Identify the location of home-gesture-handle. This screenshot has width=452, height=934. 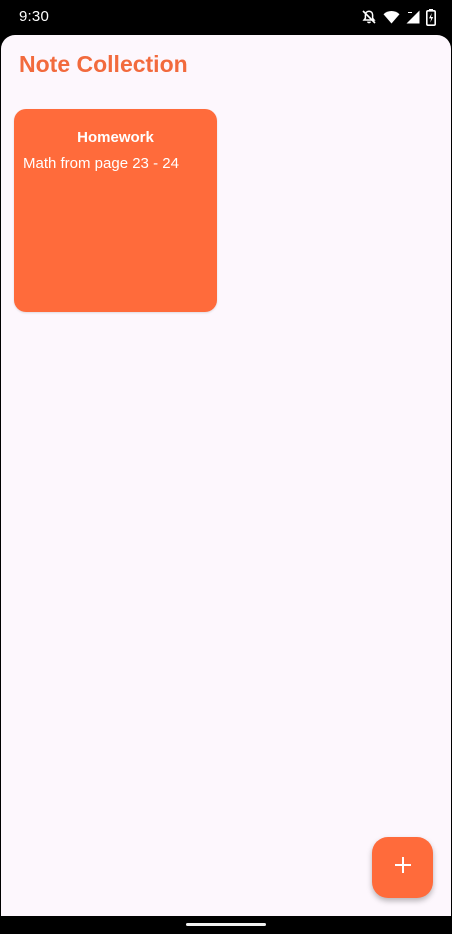
(226, 924).